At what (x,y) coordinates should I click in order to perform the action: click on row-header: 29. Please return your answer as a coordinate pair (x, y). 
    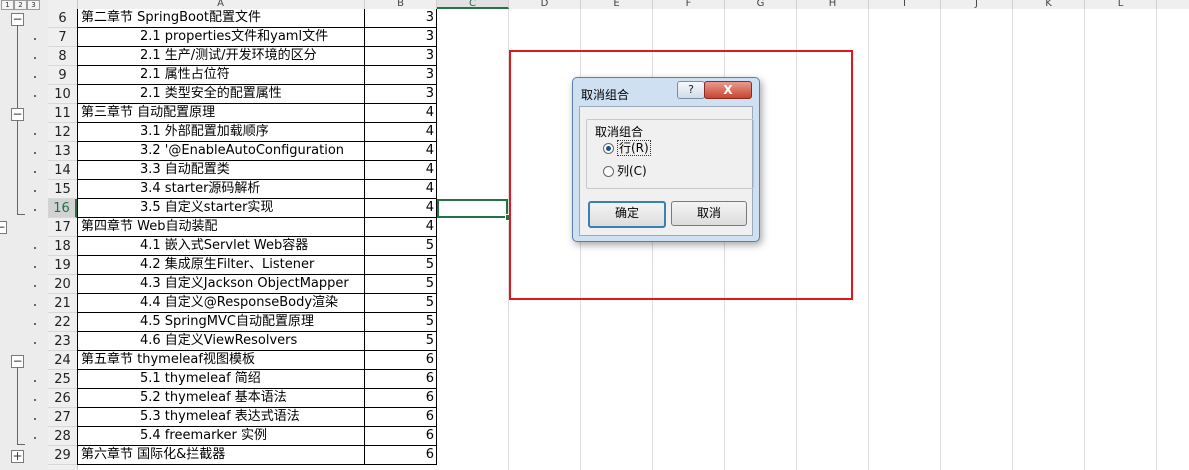
    Looking at the image, I should click on (62, 455).